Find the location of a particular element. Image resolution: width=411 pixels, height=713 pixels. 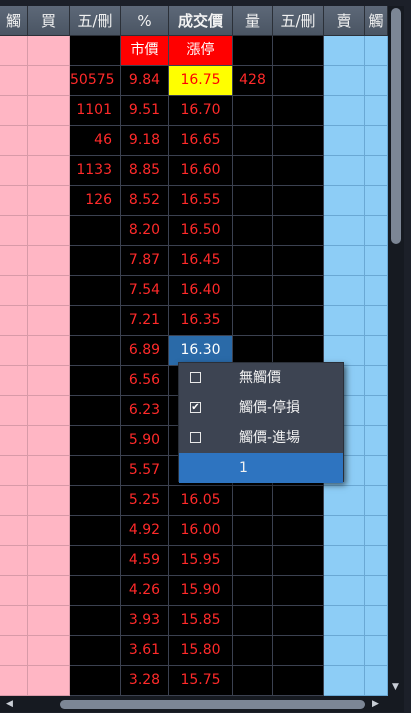

cell-price: 15.85 is located at coordinates (201, 621).